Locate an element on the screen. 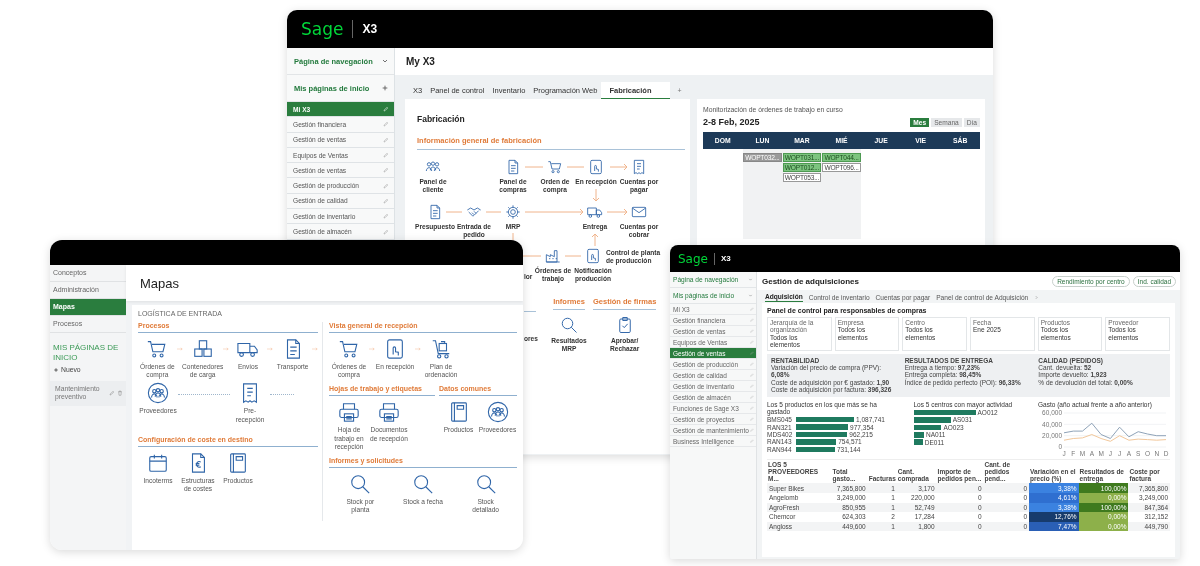  chevron-down-icon is located at coordinates (385, 61).